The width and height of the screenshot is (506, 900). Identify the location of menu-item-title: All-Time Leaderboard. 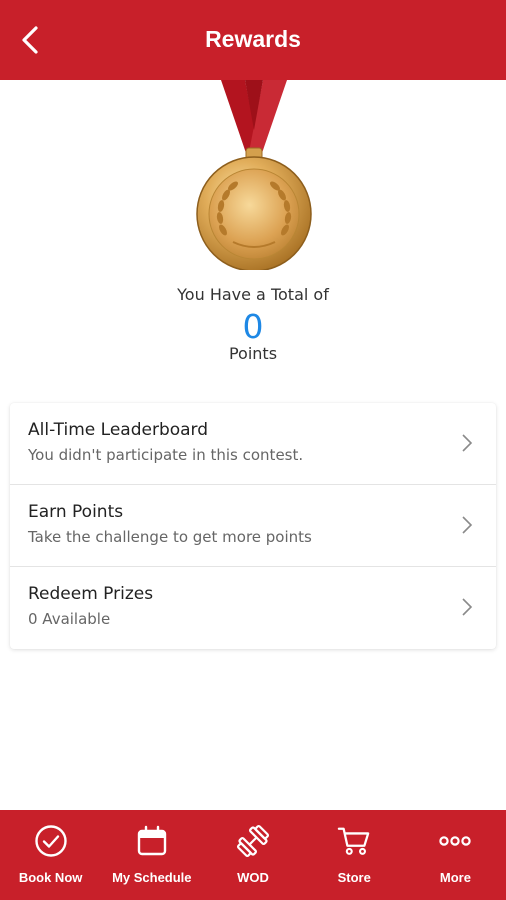
(118, 430).